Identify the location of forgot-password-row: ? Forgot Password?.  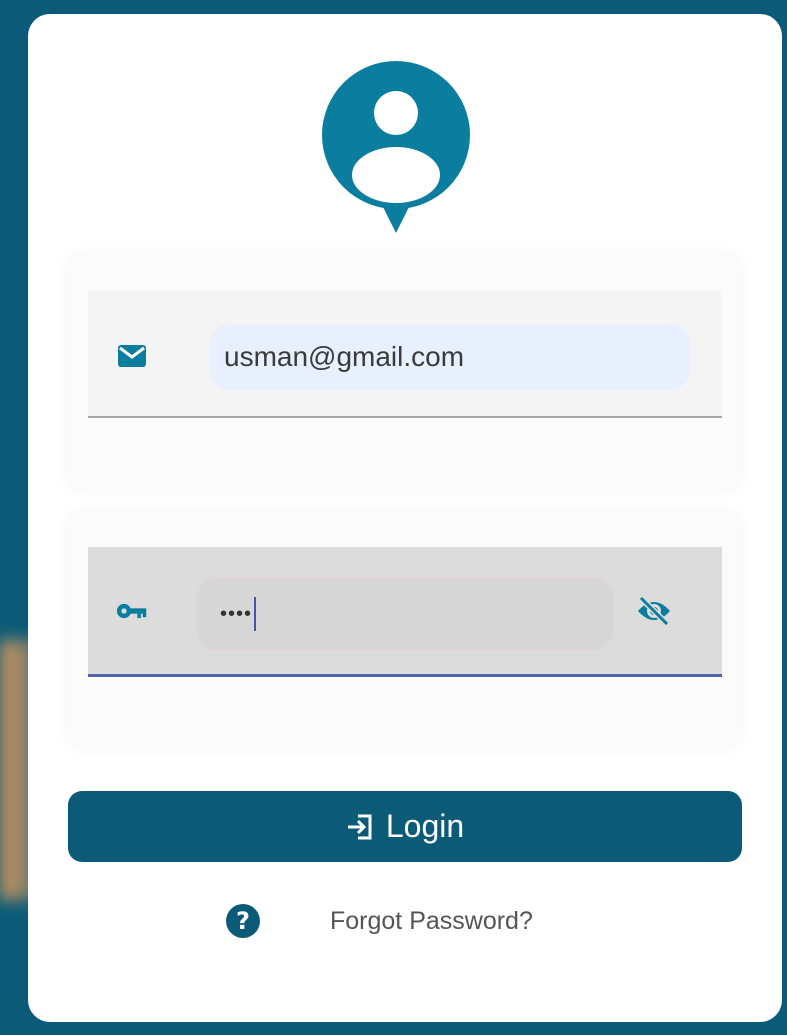
(379, 921).